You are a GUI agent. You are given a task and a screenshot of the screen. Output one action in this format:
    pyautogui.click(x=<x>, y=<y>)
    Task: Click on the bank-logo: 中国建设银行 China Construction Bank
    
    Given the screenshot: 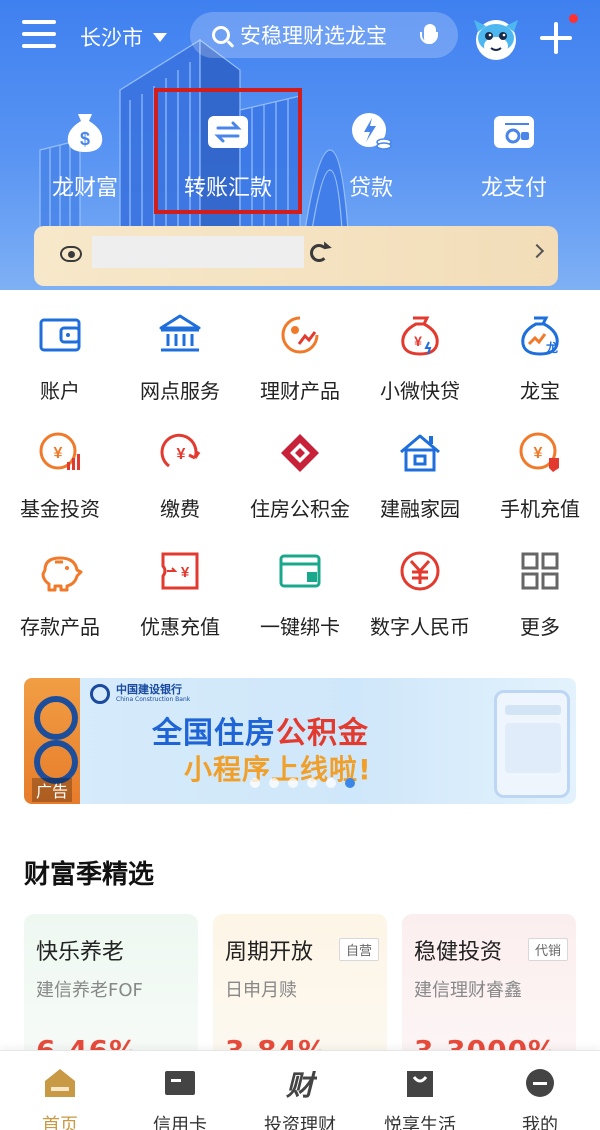 What is the action you would take?
    pyautogui.click(x=140, y=694)
    